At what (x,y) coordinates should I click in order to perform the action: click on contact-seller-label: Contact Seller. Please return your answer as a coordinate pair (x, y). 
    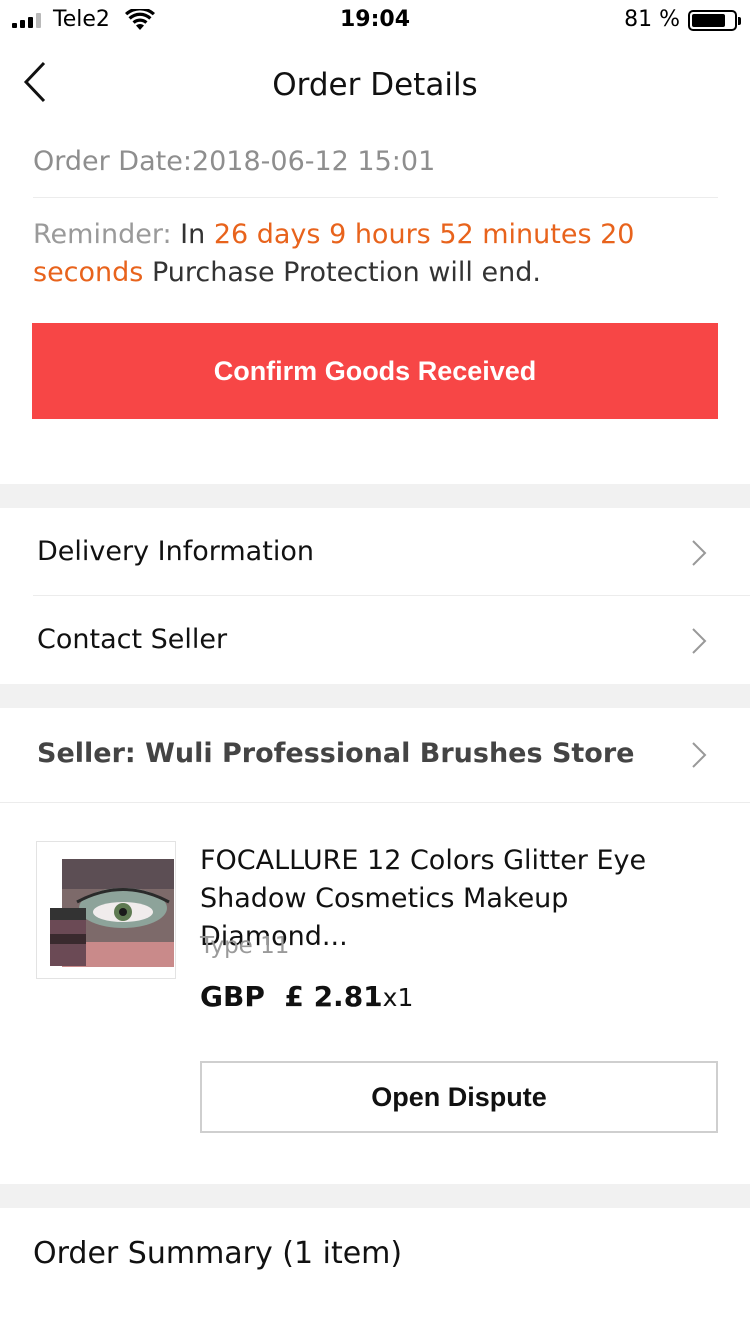
    Looking at the image, I should click on (132, 639).